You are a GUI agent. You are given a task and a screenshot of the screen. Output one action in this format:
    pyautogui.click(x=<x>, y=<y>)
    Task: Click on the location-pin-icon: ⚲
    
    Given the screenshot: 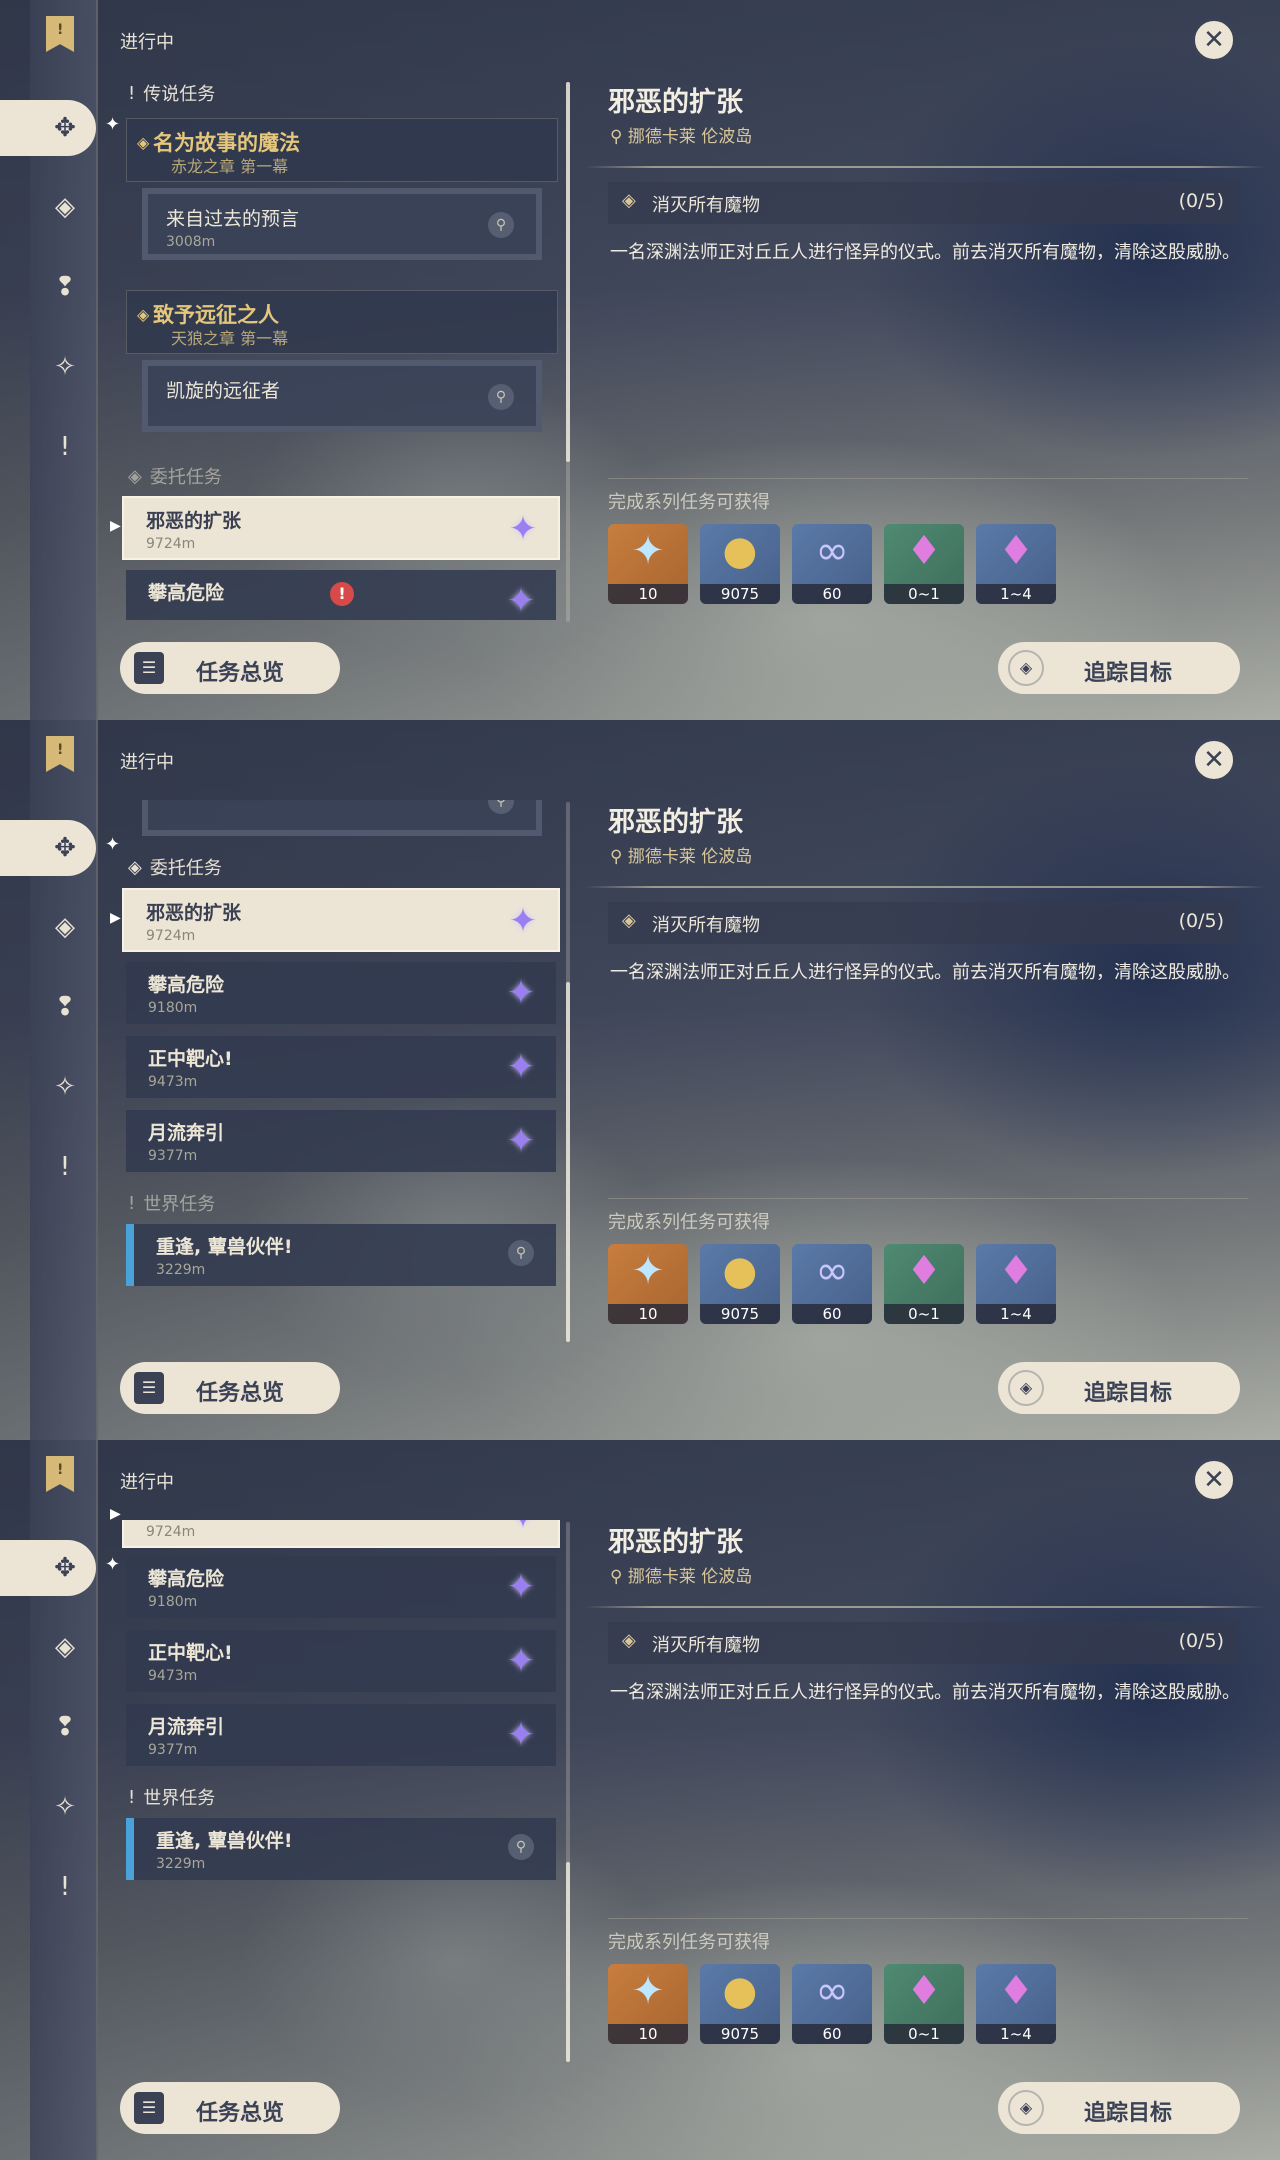 What is the action you would take?
    pyautogui.click(x=619, y=1577)
    